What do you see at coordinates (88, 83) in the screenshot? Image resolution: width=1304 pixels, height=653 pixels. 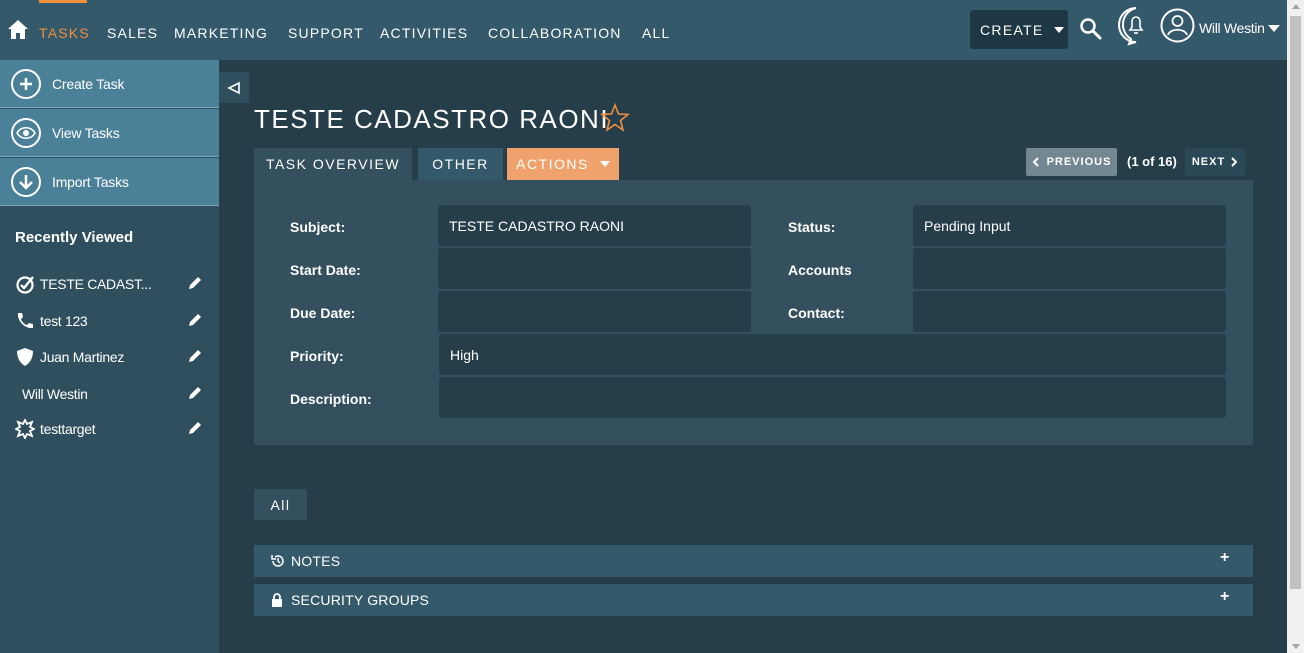 I see `create-task-label: Create Task` at bounding box center [88, 83].